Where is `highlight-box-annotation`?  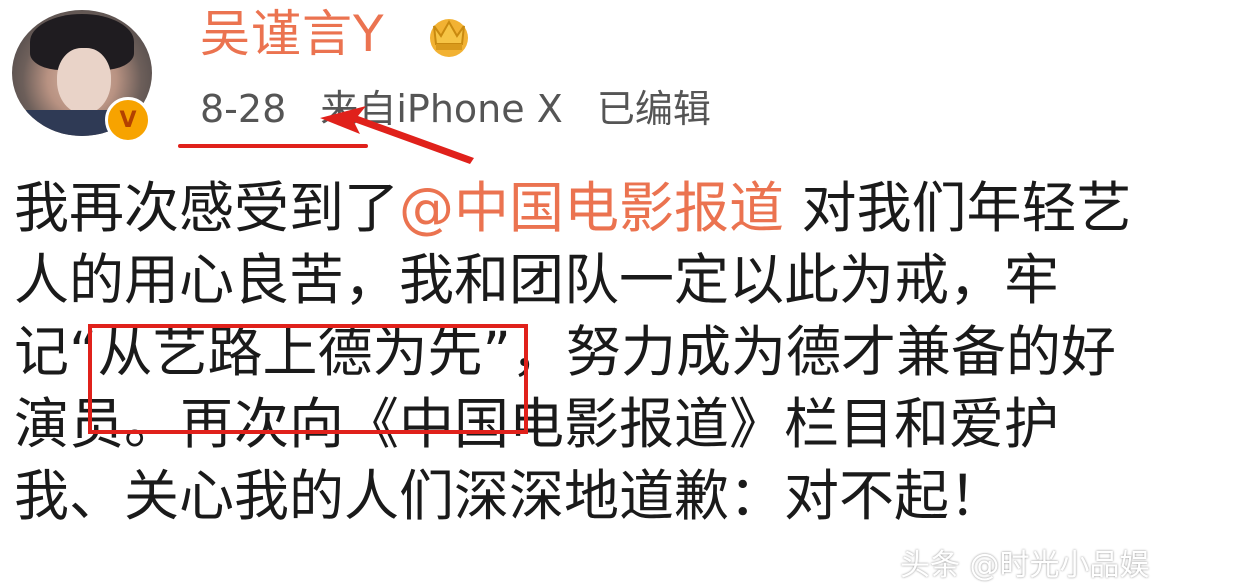
highlight-box-annotation is located at coordinates (308, 379).